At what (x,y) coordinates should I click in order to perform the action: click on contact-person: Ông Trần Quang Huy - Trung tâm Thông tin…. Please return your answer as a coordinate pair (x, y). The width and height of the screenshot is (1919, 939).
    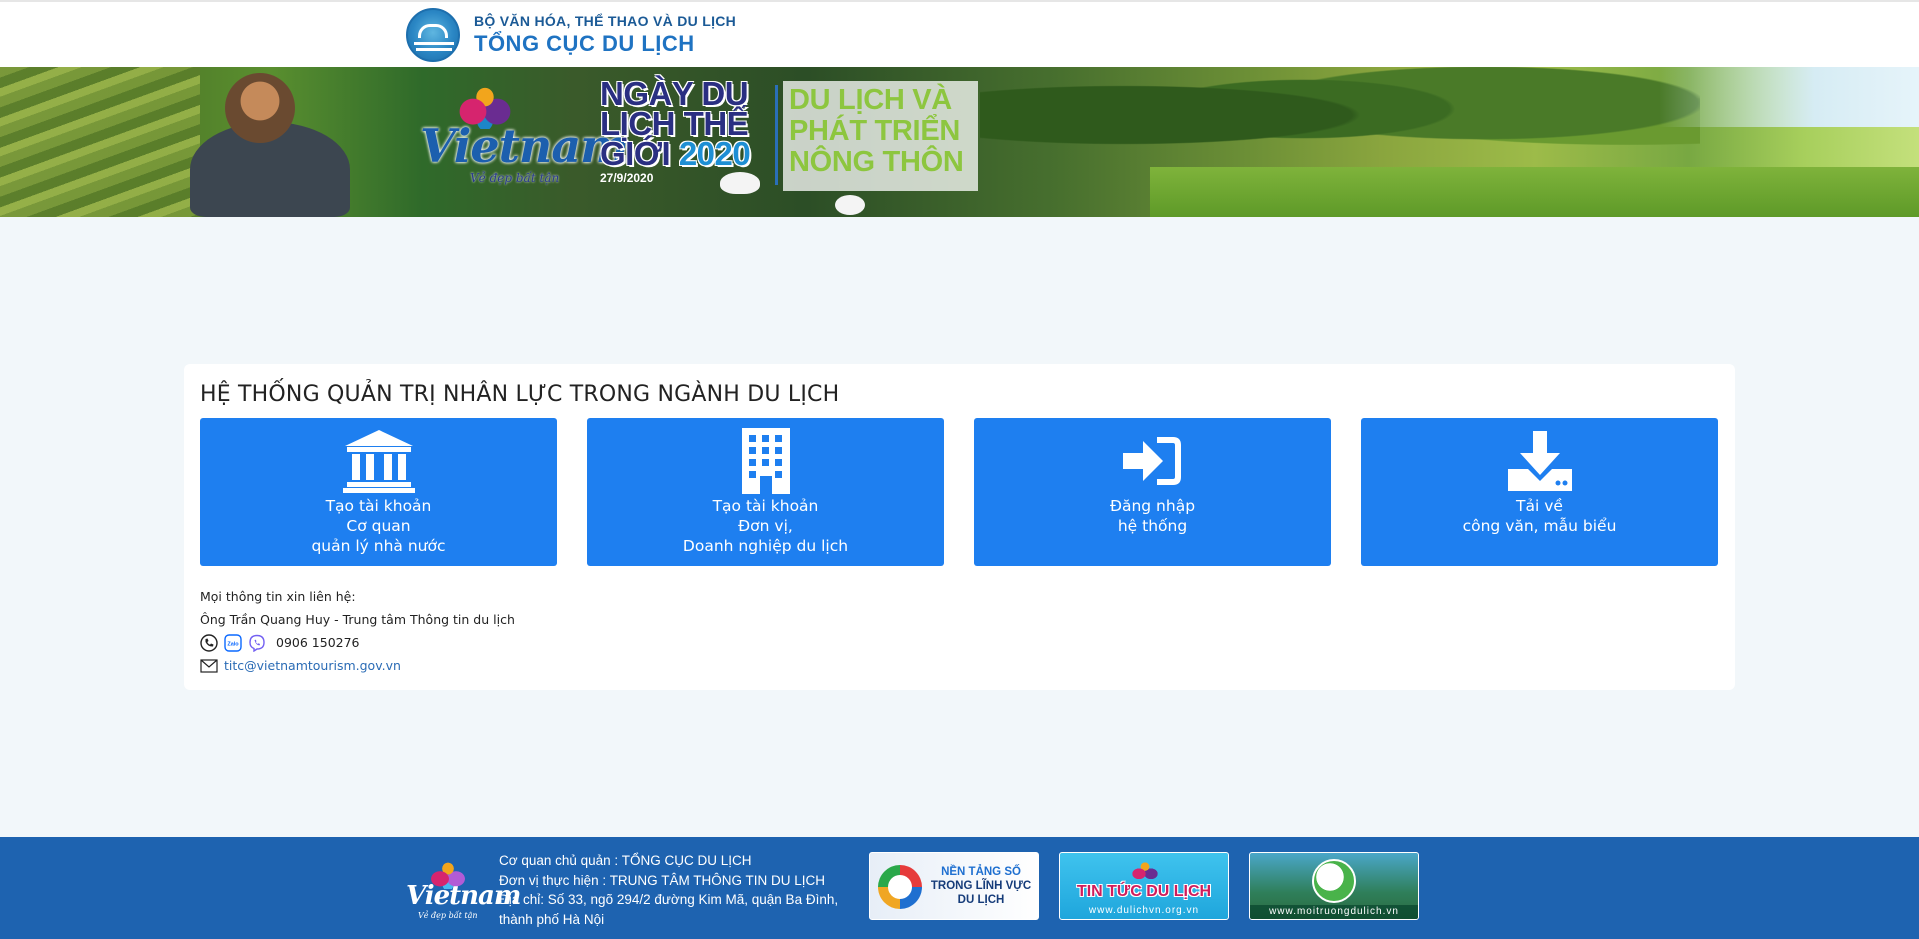
    Looking at the image, I should click on (357, 619).